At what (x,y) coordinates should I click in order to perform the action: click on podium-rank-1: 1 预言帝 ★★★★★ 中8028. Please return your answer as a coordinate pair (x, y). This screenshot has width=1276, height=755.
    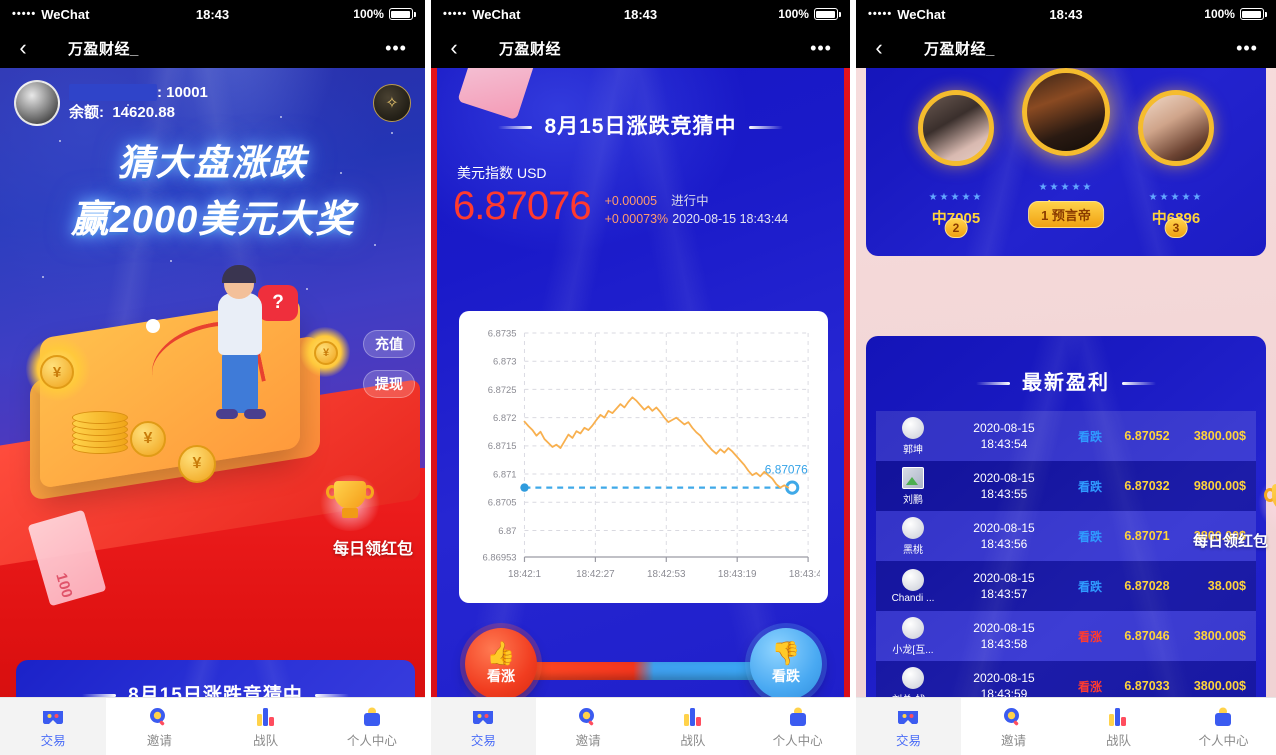
    Looking at the image, I should click on (1065, 148).